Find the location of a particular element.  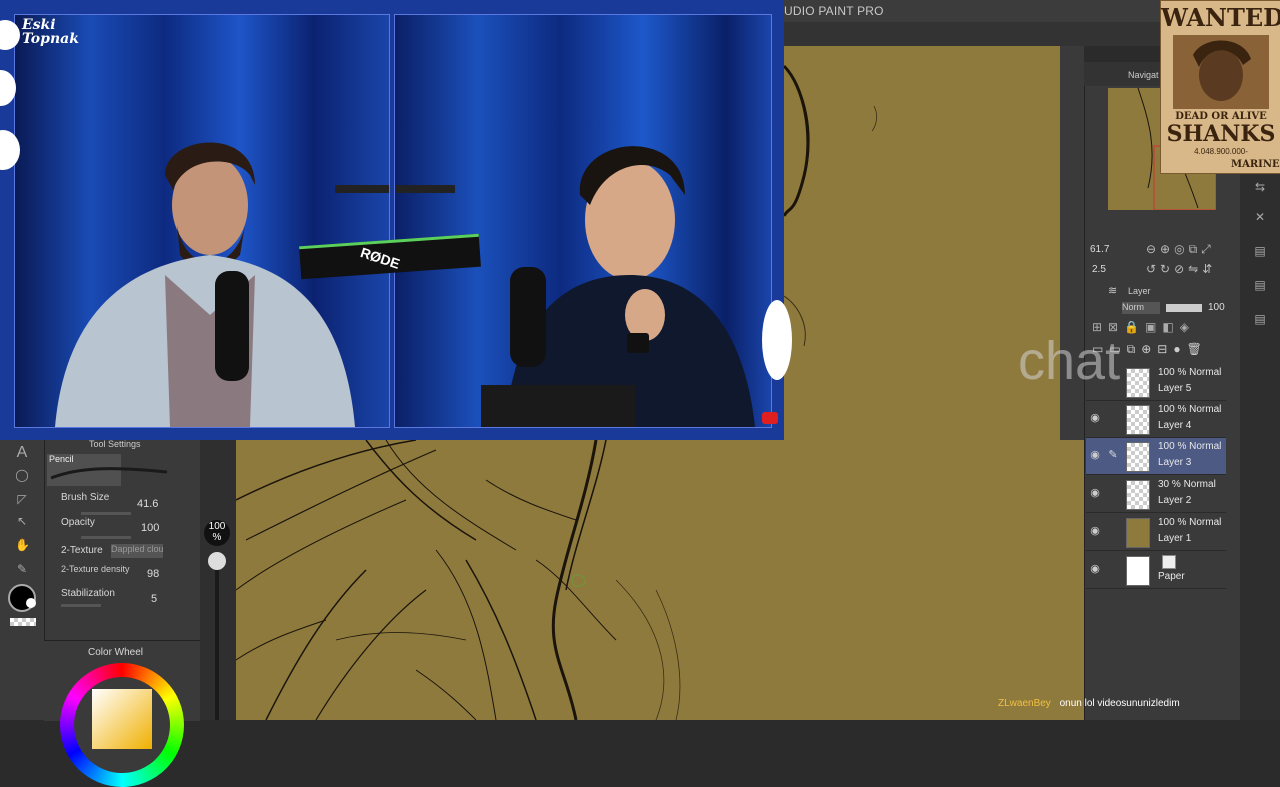

color-wheel-title: Color Wheel is located at coordinates (116, 652).